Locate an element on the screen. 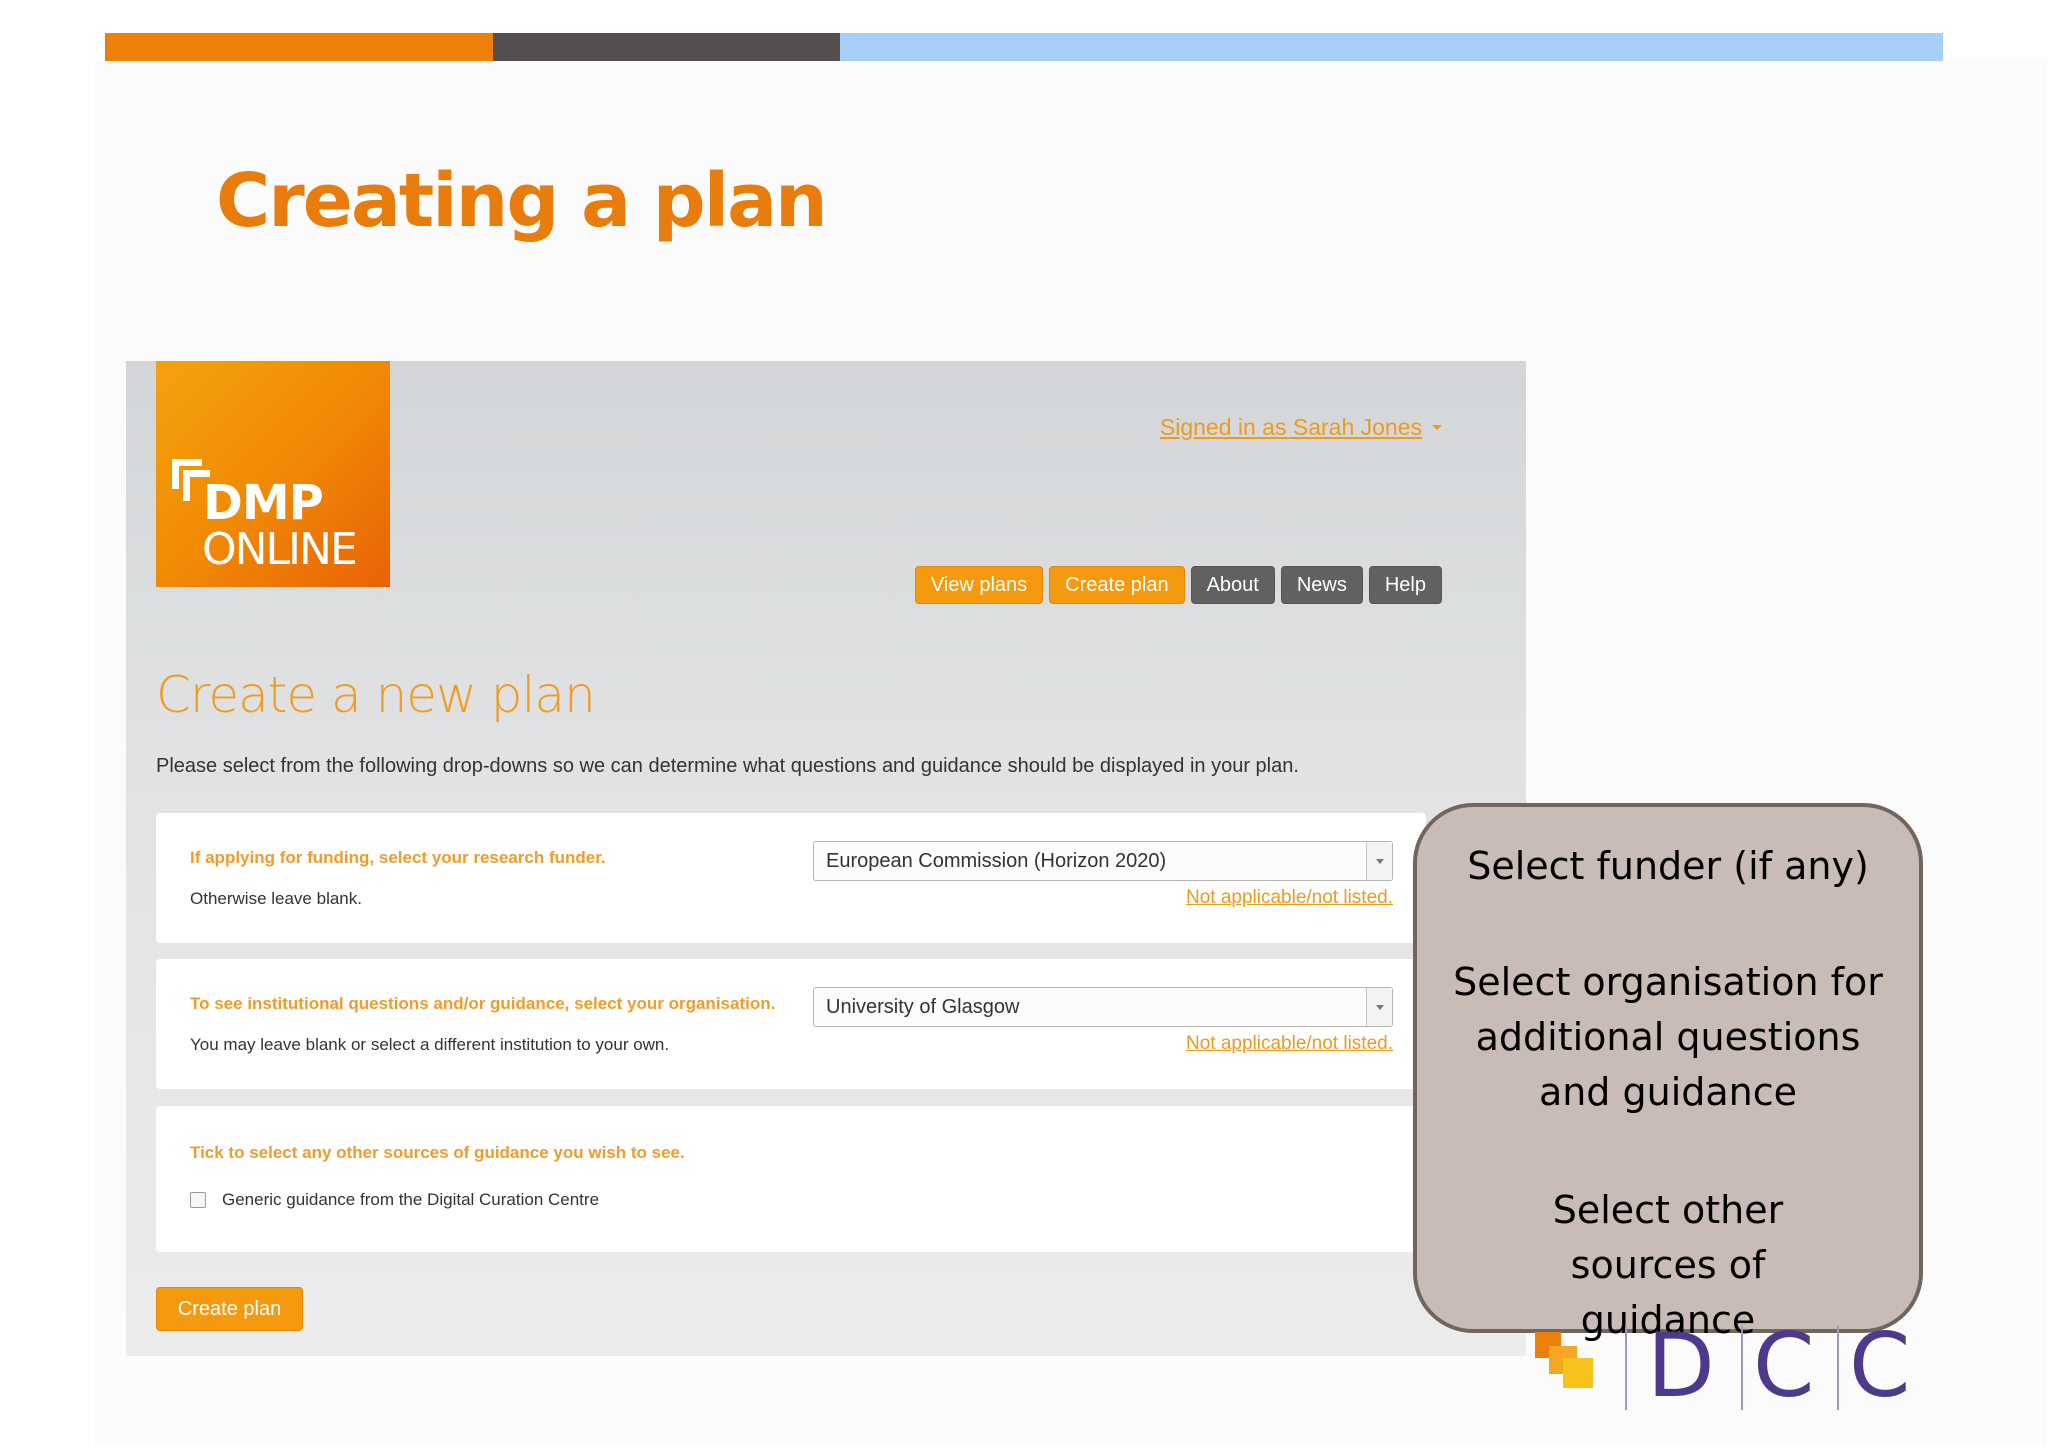 The image size is (2048, 1447). slide-title: Creating a plan is located at coordinates (522, 201).